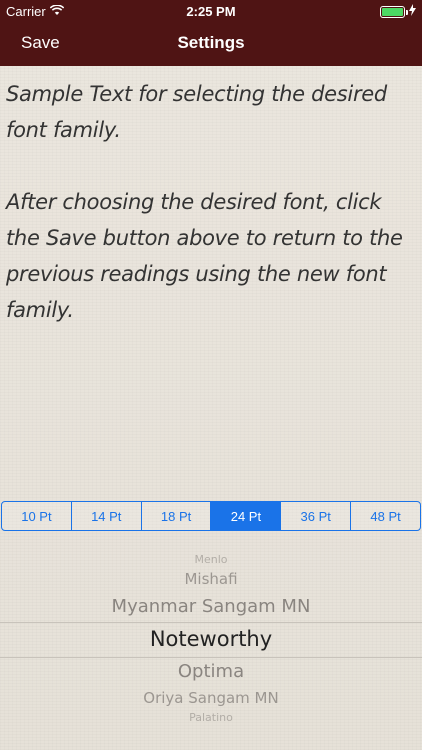 This screenshot has width=422, height=750. Describe the element at coordinates (412, 11) in the screenshot. I see `charging-bolt-icon` at that location.